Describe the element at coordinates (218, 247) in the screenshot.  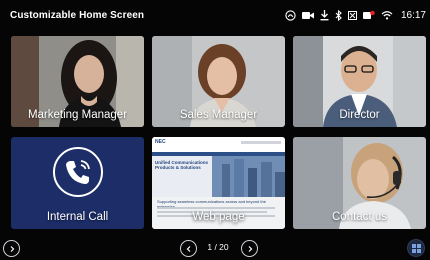
I see `page-indicator: 1 / 20` at that location.